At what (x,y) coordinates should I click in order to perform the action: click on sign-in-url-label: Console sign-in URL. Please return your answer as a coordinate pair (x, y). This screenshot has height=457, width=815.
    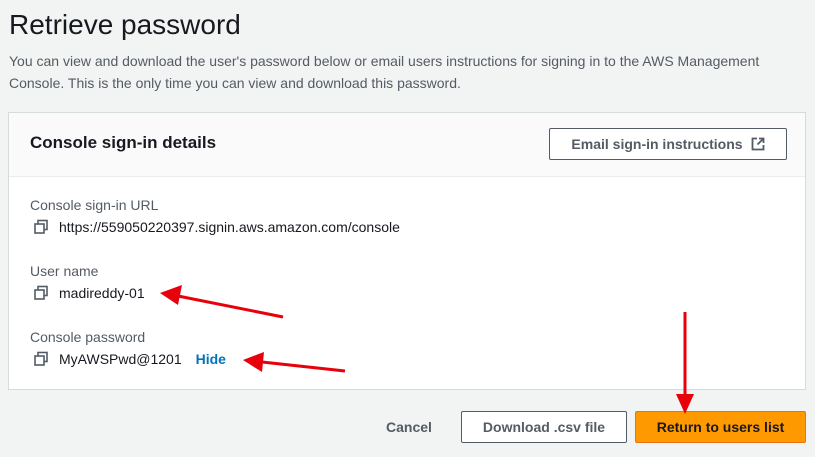
    Looking at the image, I should click on (94, 205).